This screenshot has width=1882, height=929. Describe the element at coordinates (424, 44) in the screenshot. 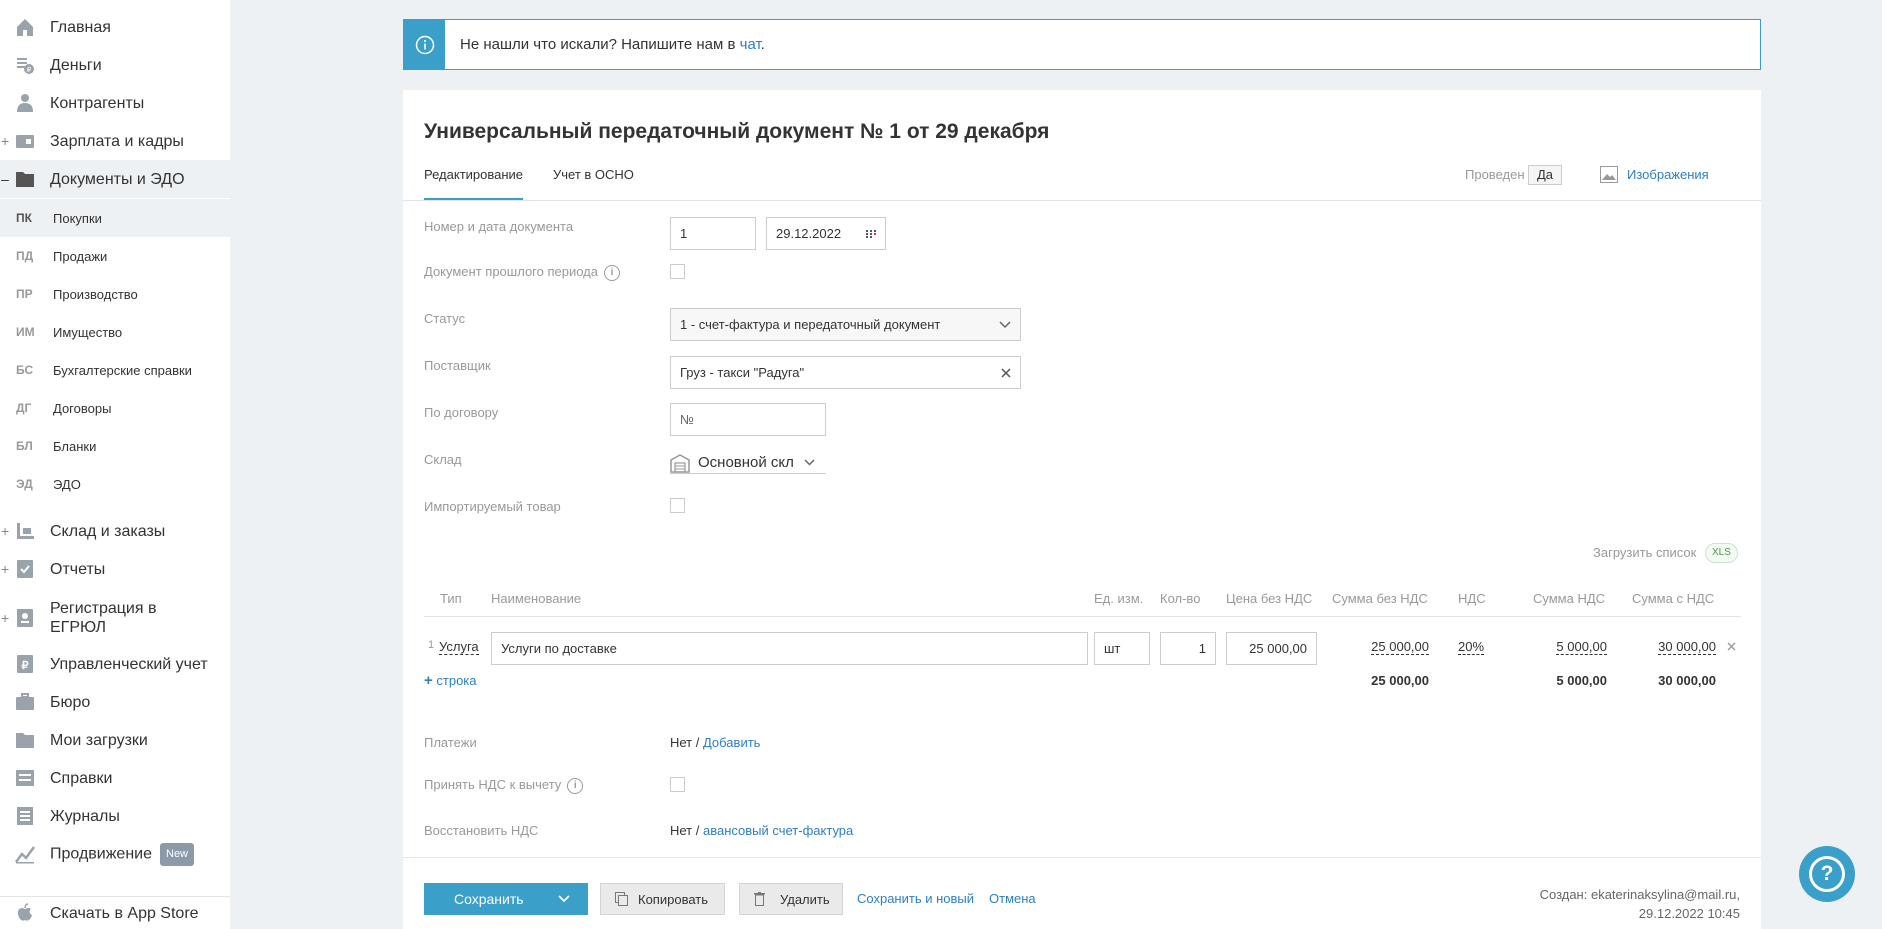

I see `info-icon` at that location.